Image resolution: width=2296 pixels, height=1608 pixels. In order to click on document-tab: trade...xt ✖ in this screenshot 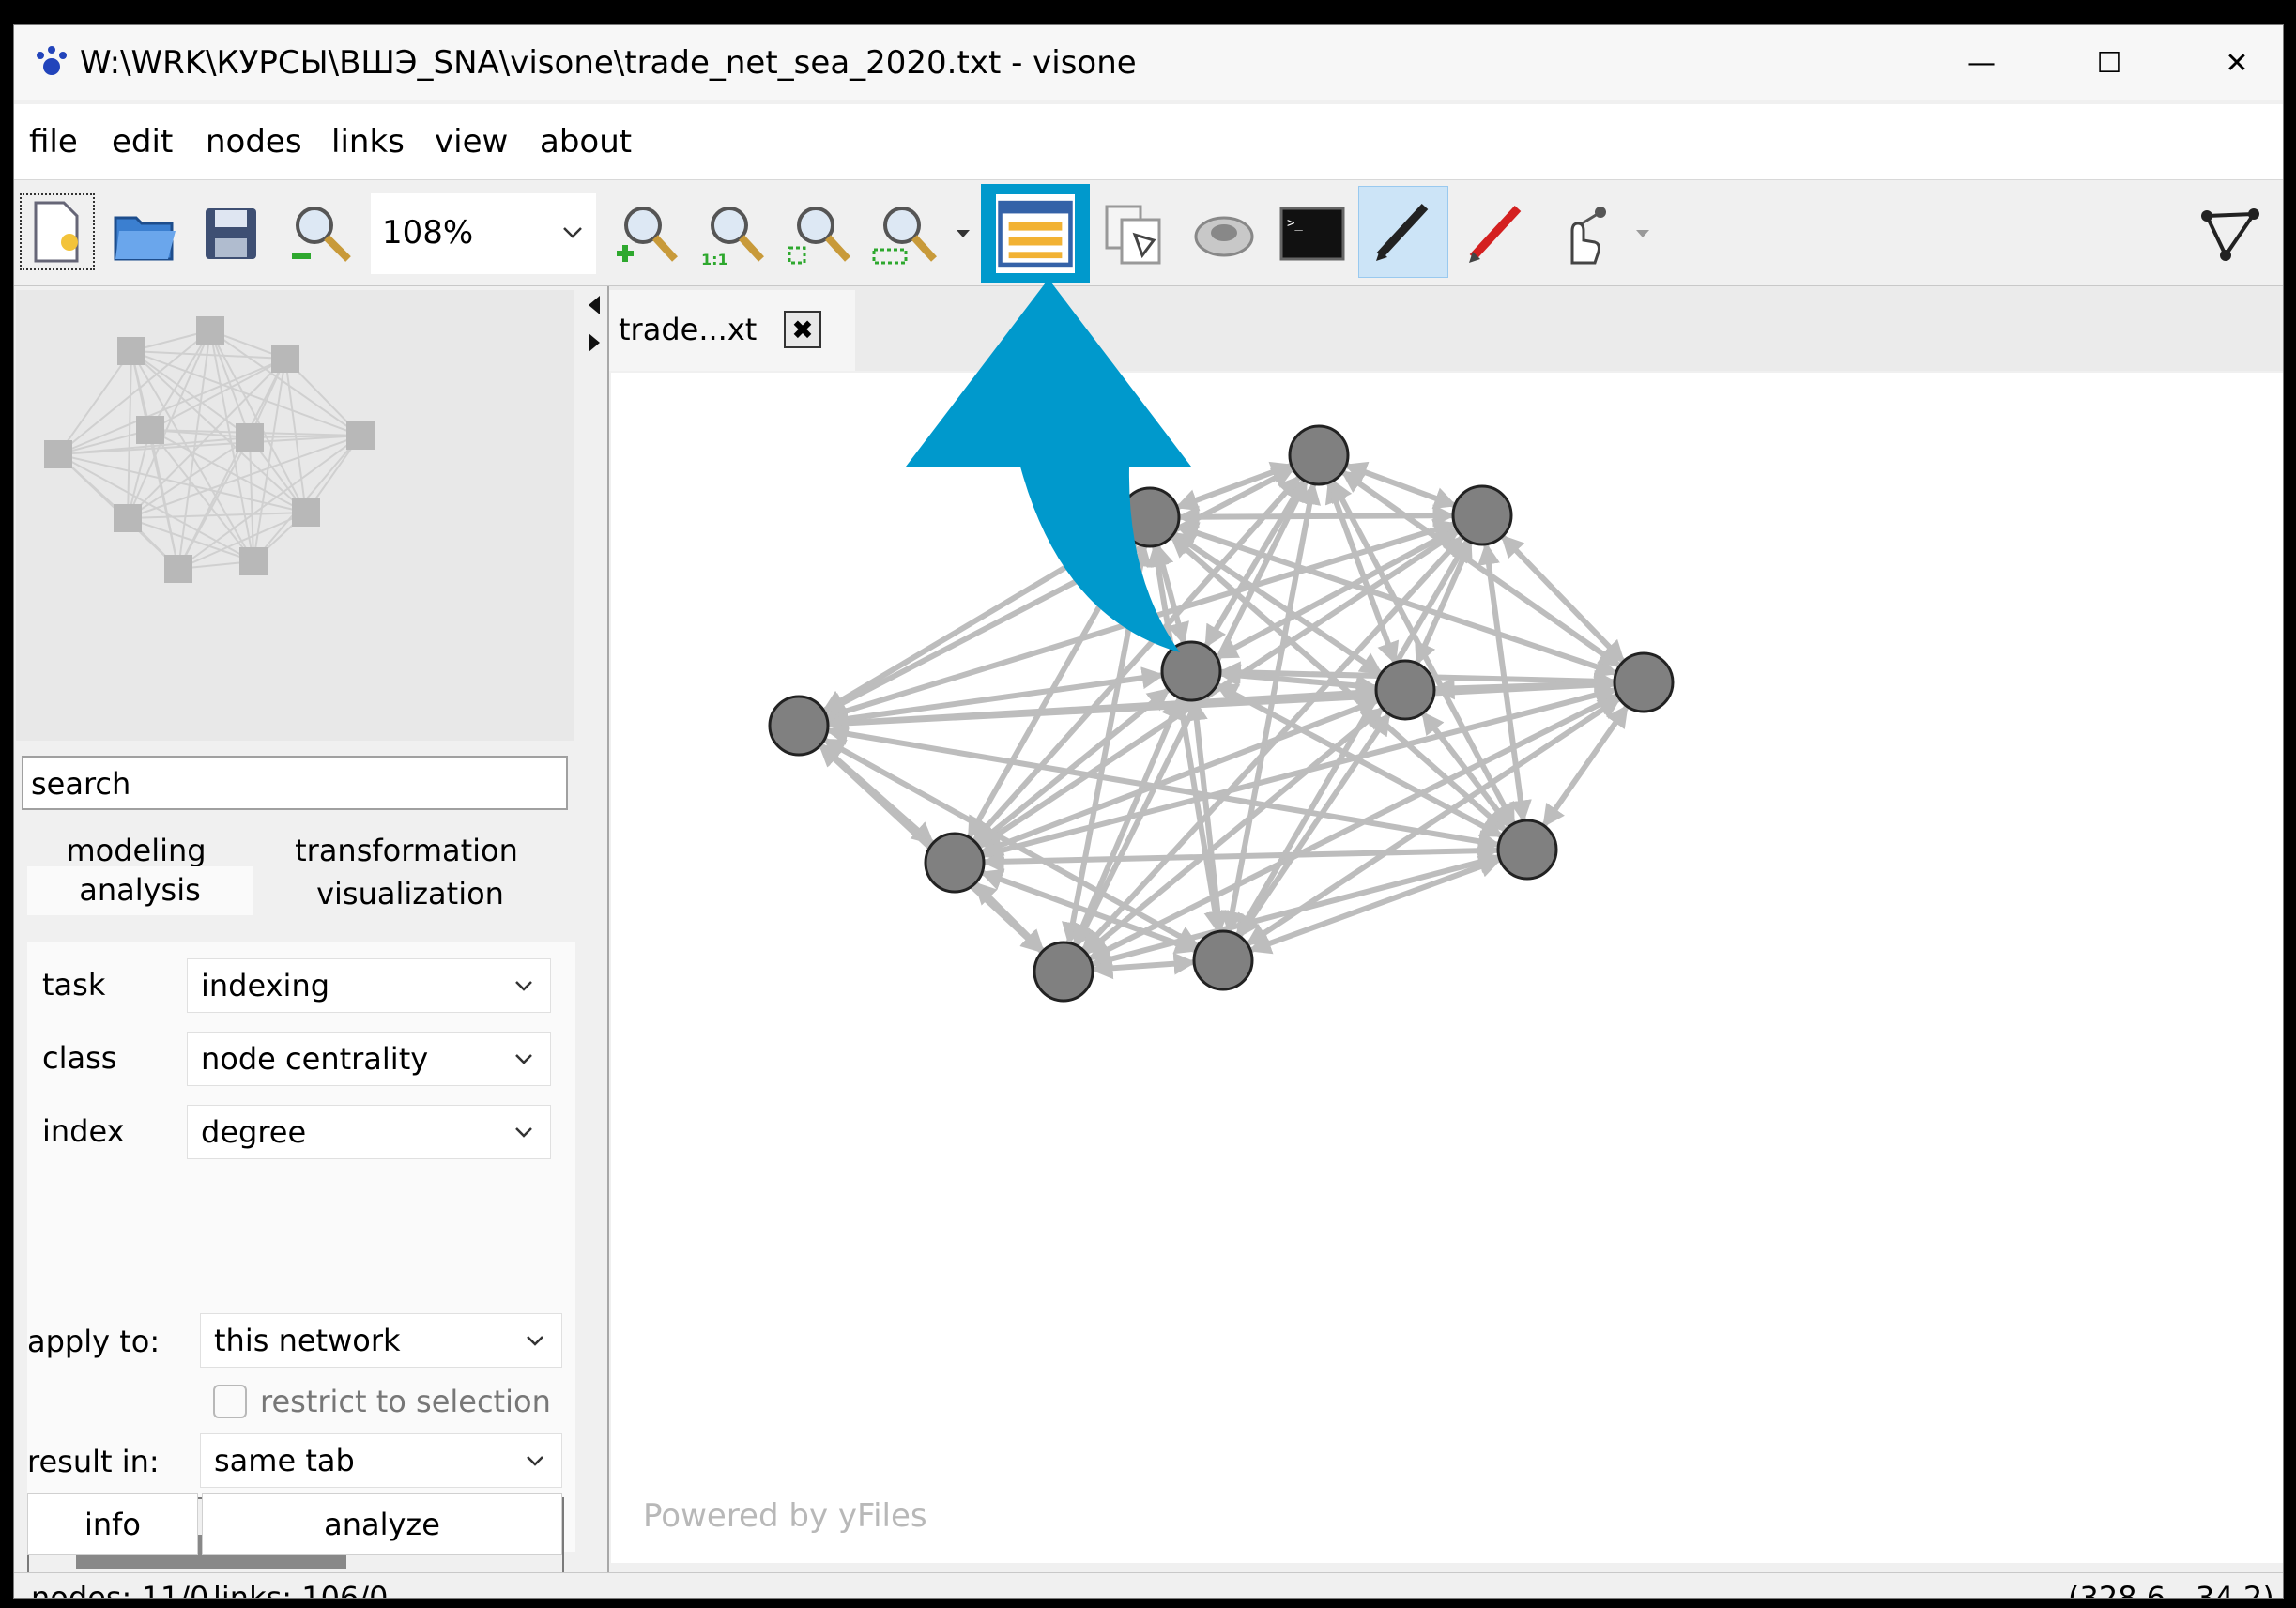, I will do `click(732, 330)`.